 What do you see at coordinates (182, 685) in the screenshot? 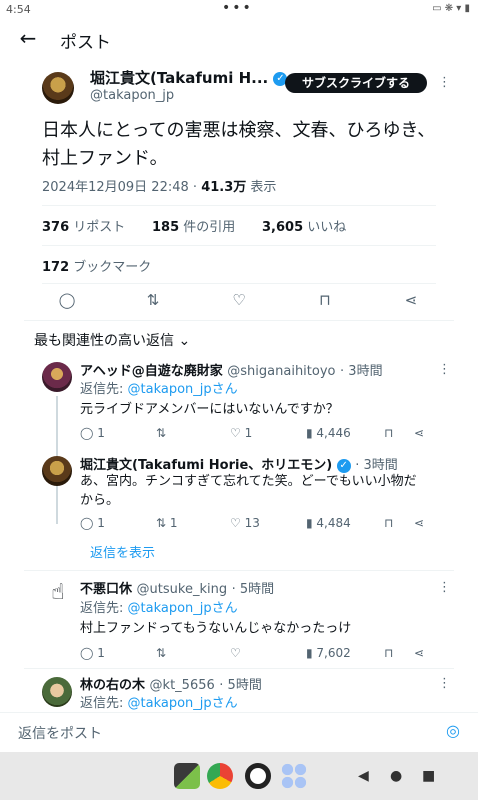
I see `reply-handle: @kt_5656` at bounding box center [182, 685].